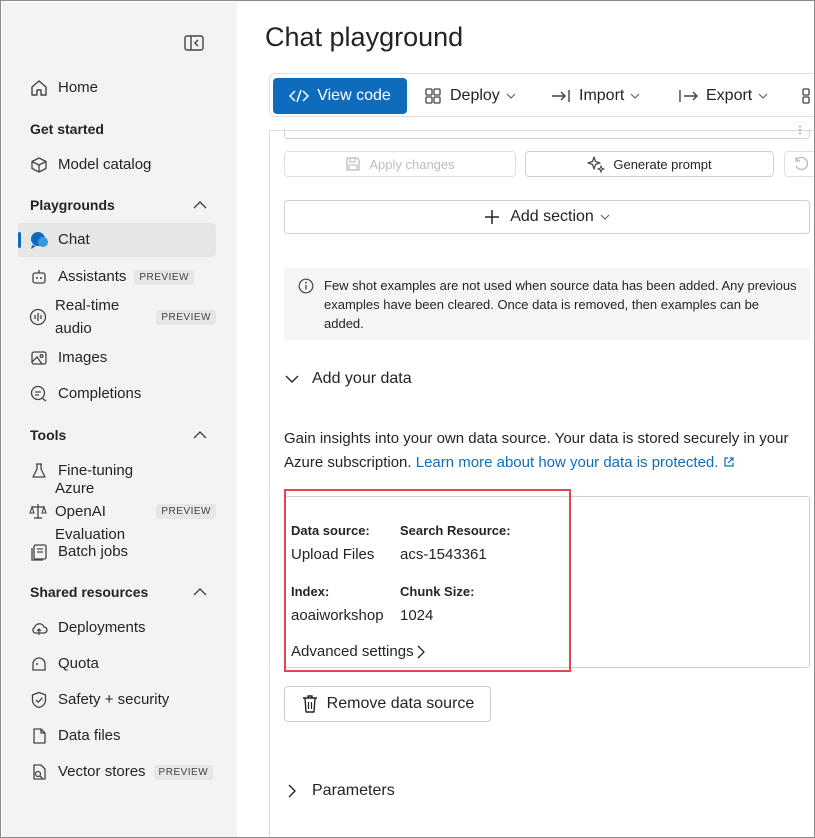 The image size is (815, 838). I want to click on import-label: Import, so click(602, 95).